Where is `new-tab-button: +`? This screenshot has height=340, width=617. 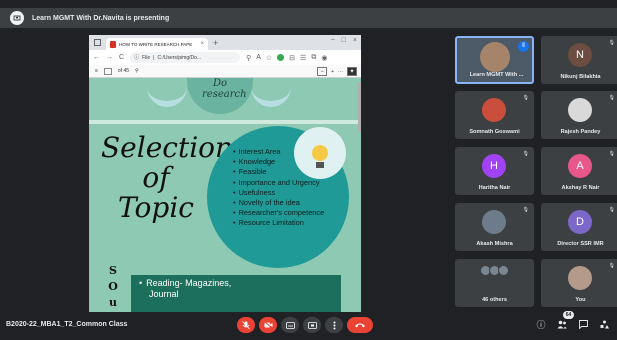
new-tab-button: + is located at coordinates (215, 43).